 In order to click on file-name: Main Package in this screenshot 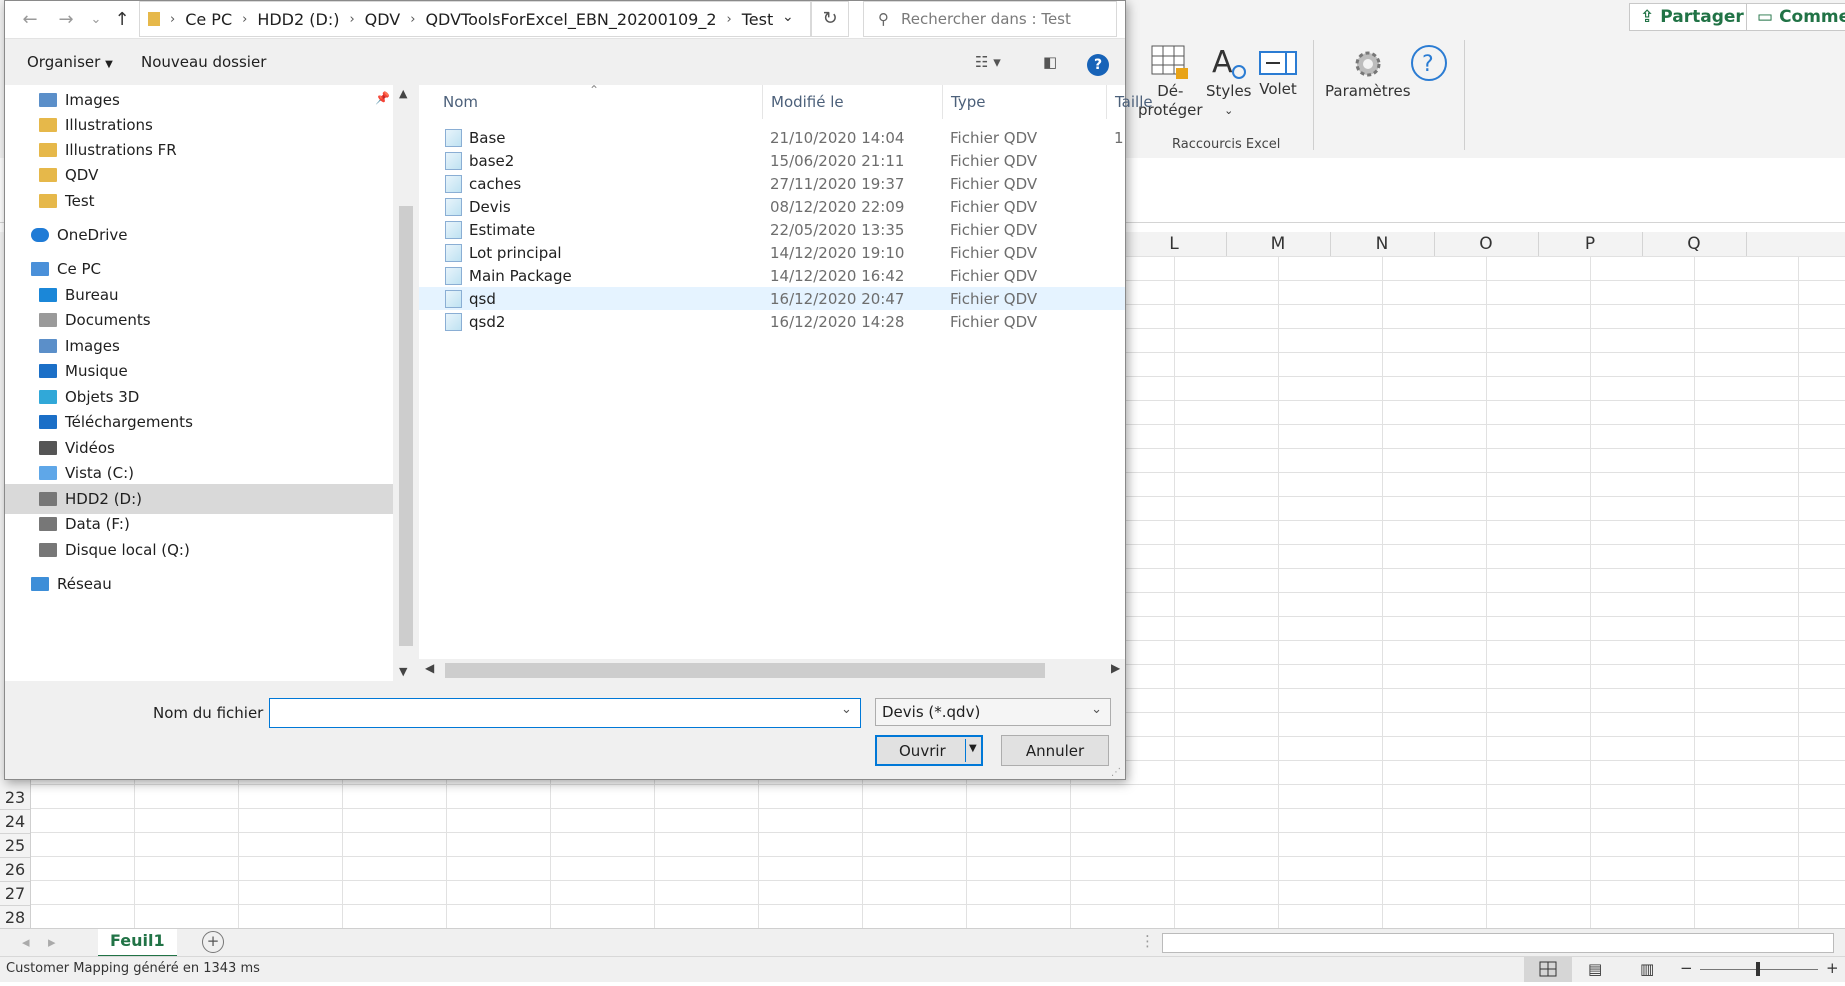, I will do `click(520, 275)`.